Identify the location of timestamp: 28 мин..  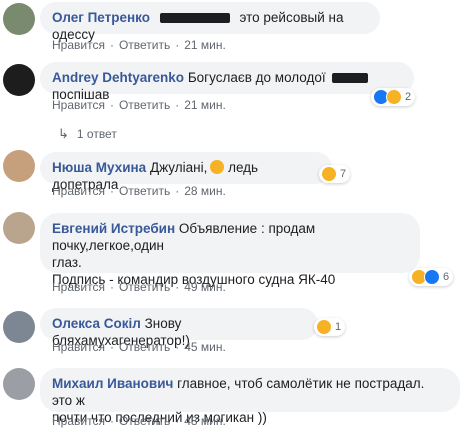
(205, 191).